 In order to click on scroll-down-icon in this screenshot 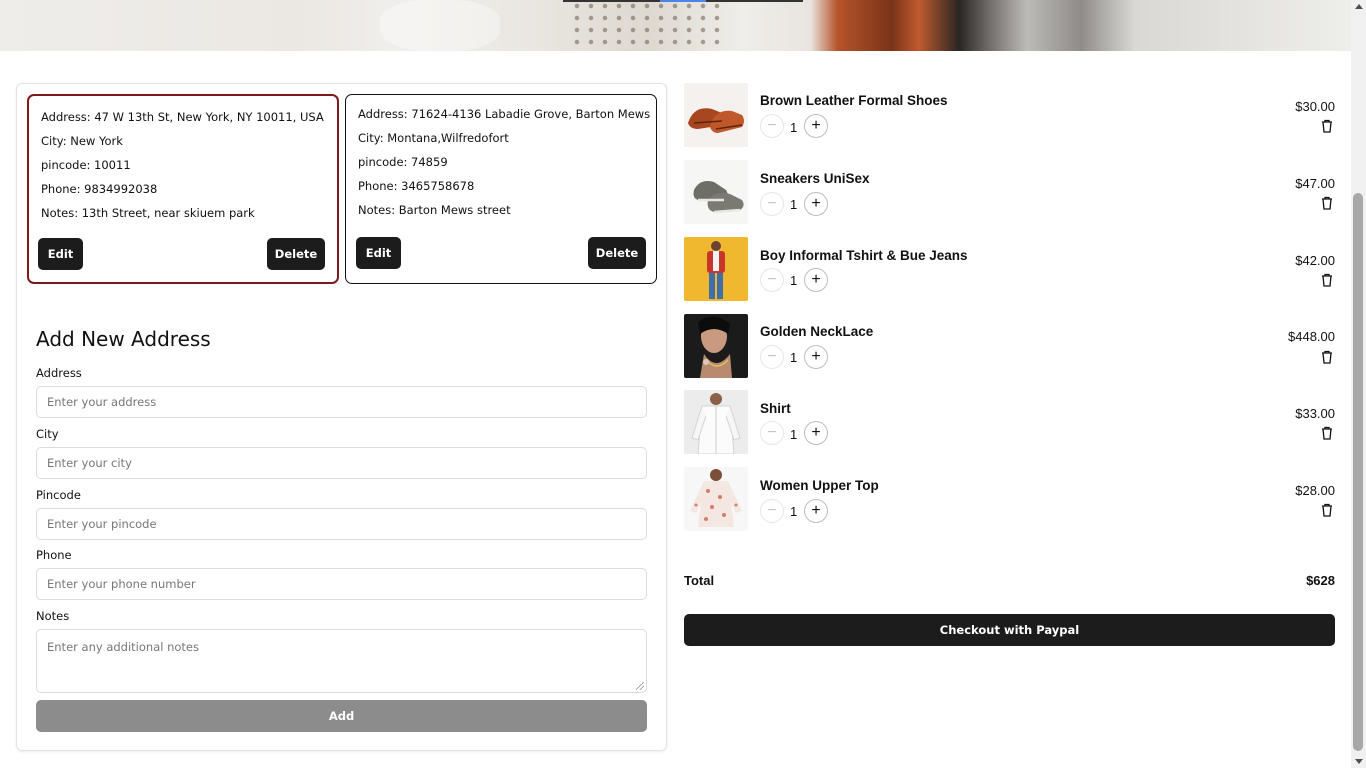, I will do `click(1359, 761)`.